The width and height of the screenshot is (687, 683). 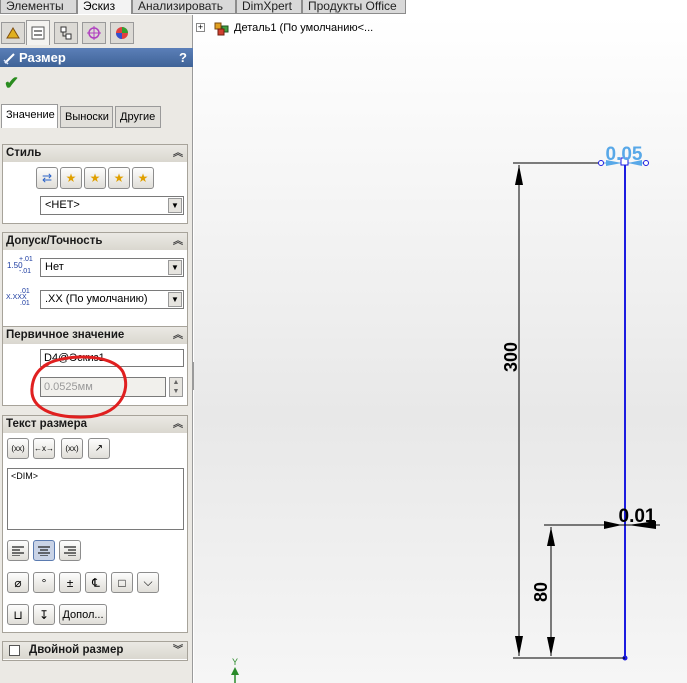 What do you see at coordinates (10, 60) in the screenshot?
I see `dimension-icon` at bounding box center [10, 60].